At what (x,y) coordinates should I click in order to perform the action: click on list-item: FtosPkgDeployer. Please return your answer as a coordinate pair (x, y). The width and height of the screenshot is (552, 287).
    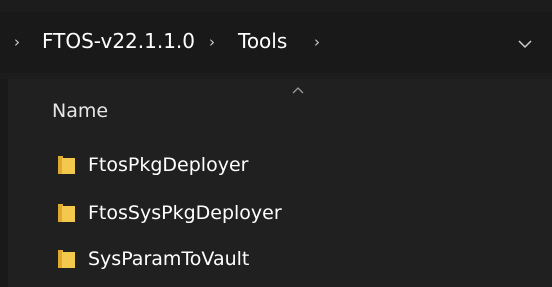
    Looking at the image, I should click on (262, 166).